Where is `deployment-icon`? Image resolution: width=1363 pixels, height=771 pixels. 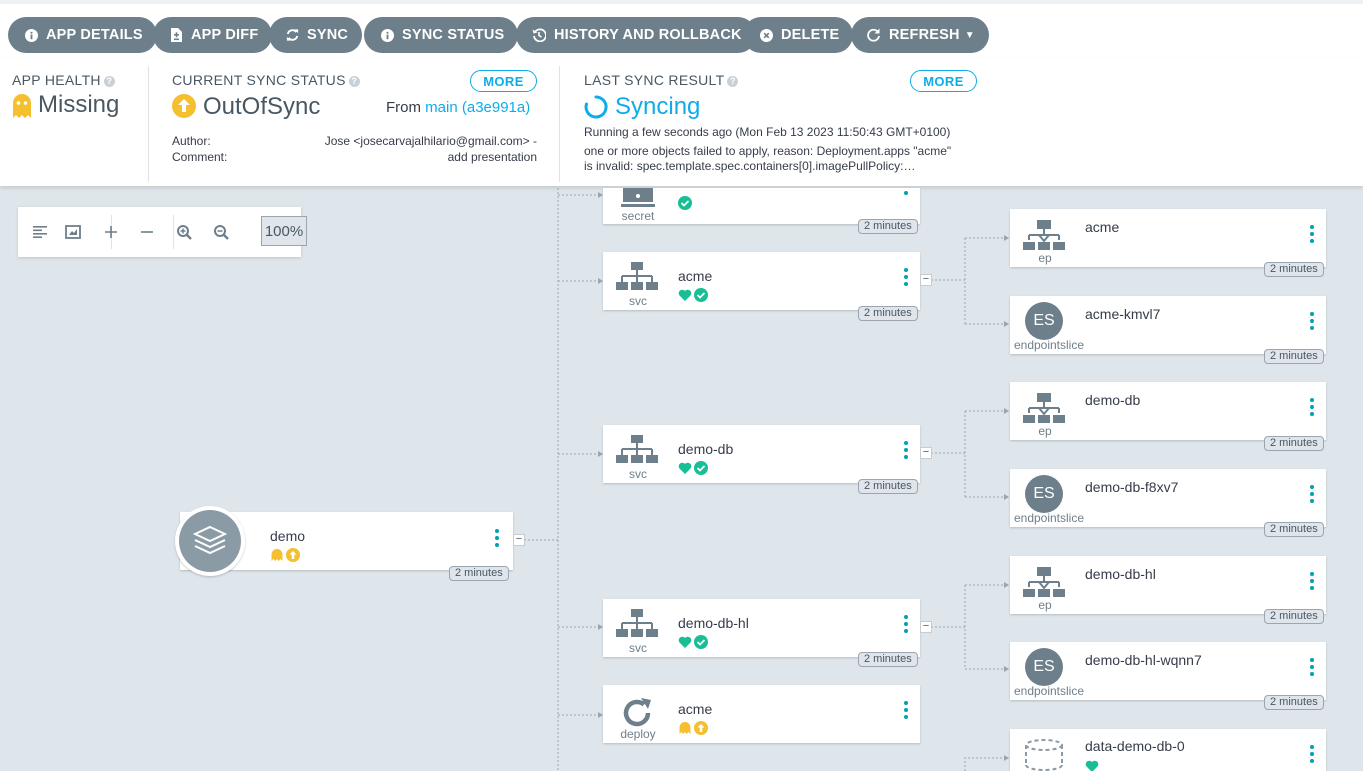
deployment-icon is located at coordinates (637, 713).